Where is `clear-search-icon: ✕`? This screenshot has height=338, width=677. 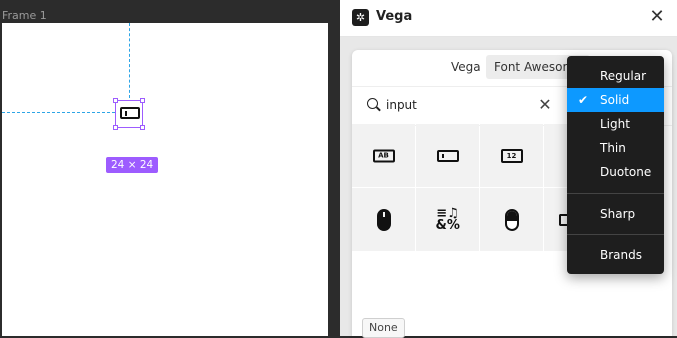 clear-search-icon: ✕ is located at coordinates (545, 105).